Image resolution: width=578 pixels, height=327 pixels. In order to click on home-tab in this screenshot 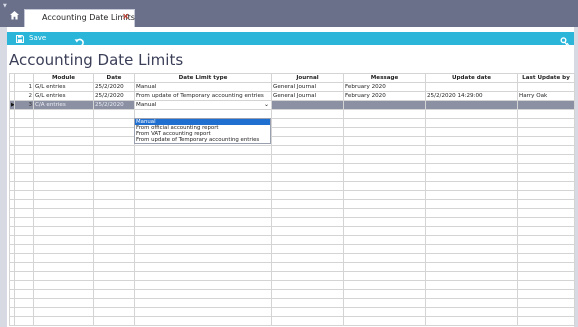, I will do `click(15, 17)`.